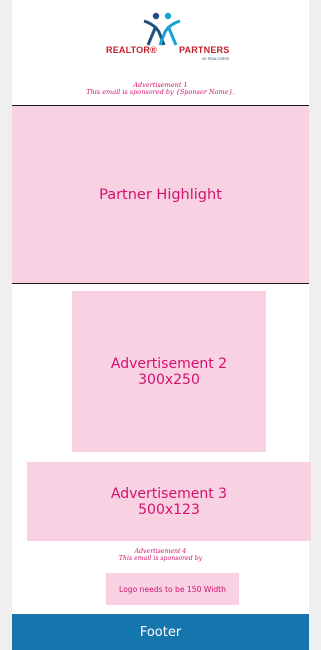 This screenshot has width=321, height=650. I want to click on advertisement-3: Advertisement 3 500x123, so click(169, 501).